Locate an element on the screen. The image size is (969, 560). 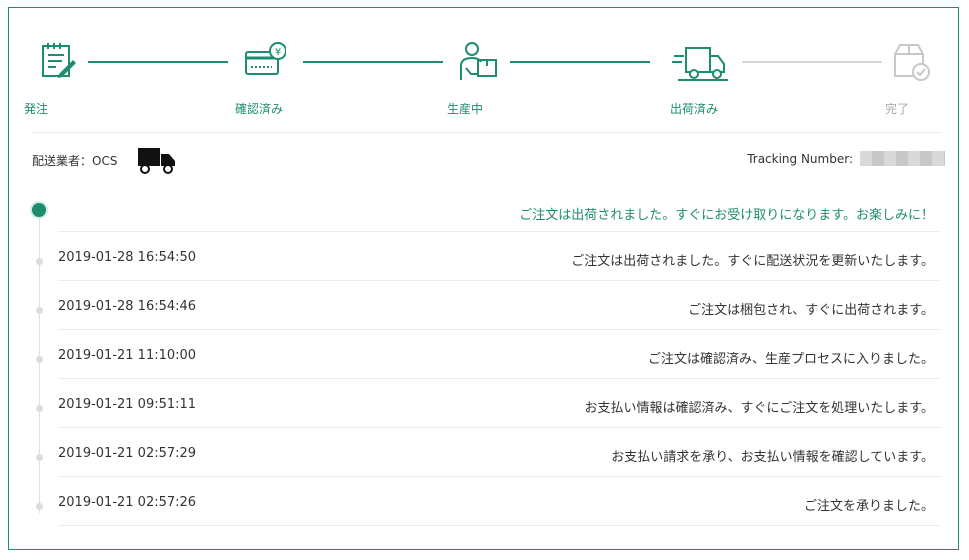
timeline-time: 2019-01-21 09:51:11 is located at coordinates (127, 404).